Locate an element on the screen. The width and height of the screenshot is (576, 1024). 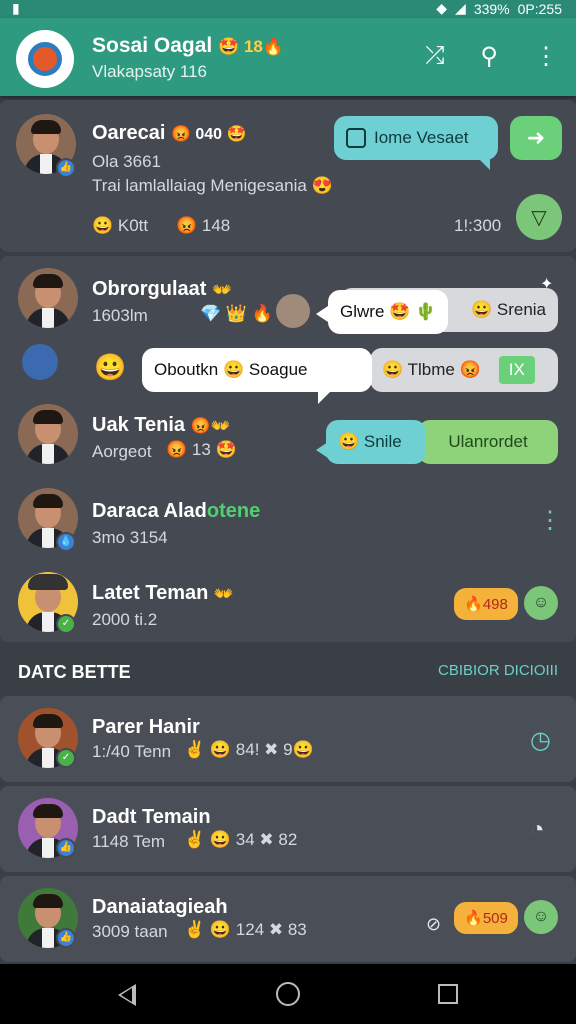
reactions-count: 😡 148 is located at coordinates (203, 225).